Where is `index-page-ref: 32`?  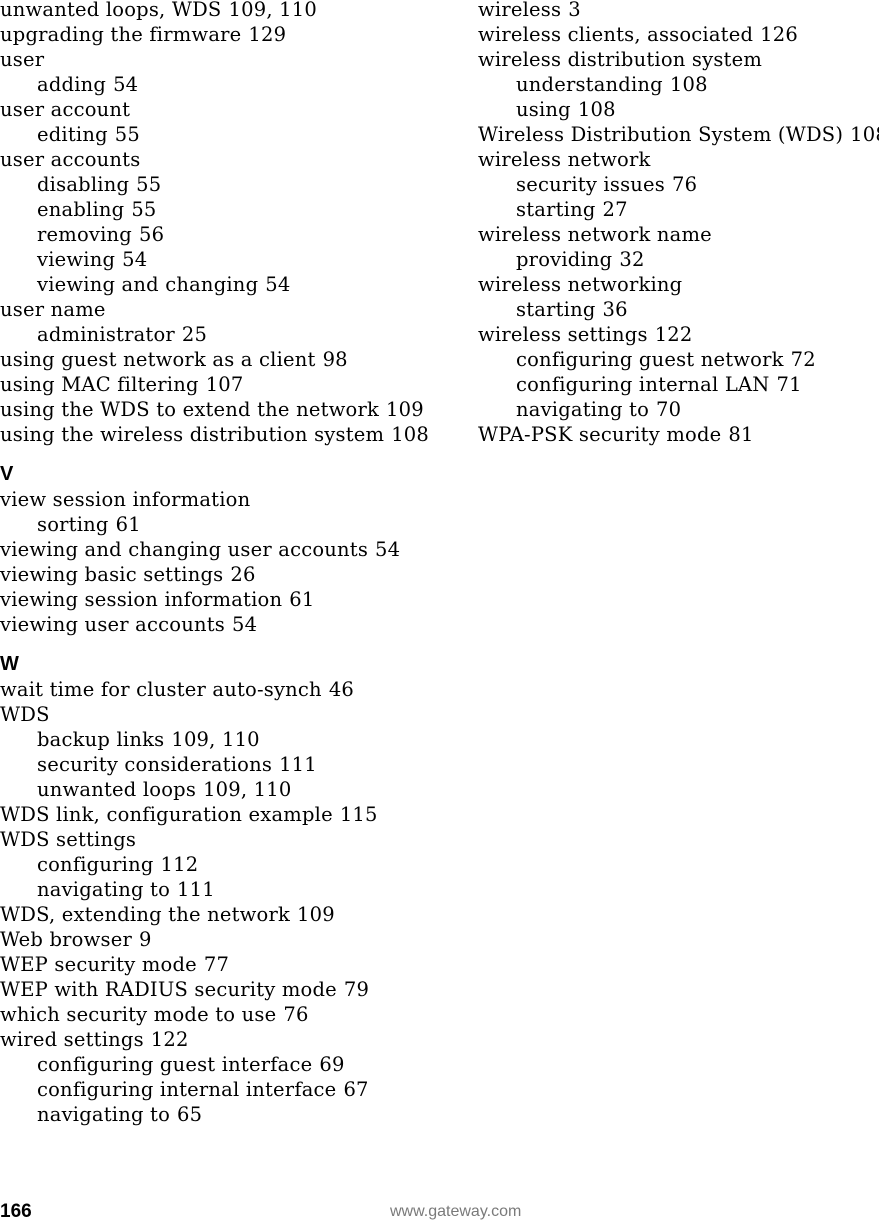 index-page-ref: 32 is located at coordinates (631, 259).